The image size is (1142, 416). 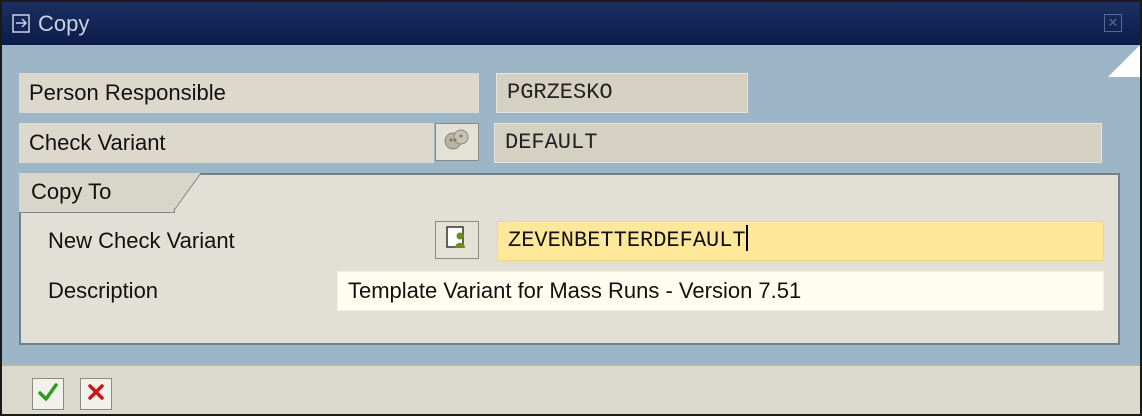 What do you see at coordinates (23, 24) in the screenshot?
I see `copy-window-icon` at bounding box center [23, 24].